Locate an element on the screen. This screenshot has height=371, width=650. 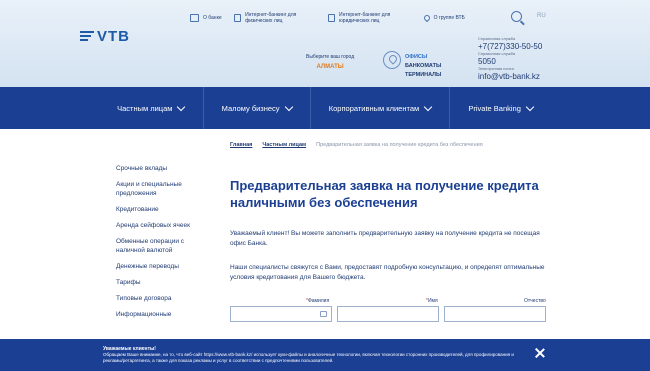
top-link-label: Интернет-банкинг для физических лиц is located at coordinates (271, 18).